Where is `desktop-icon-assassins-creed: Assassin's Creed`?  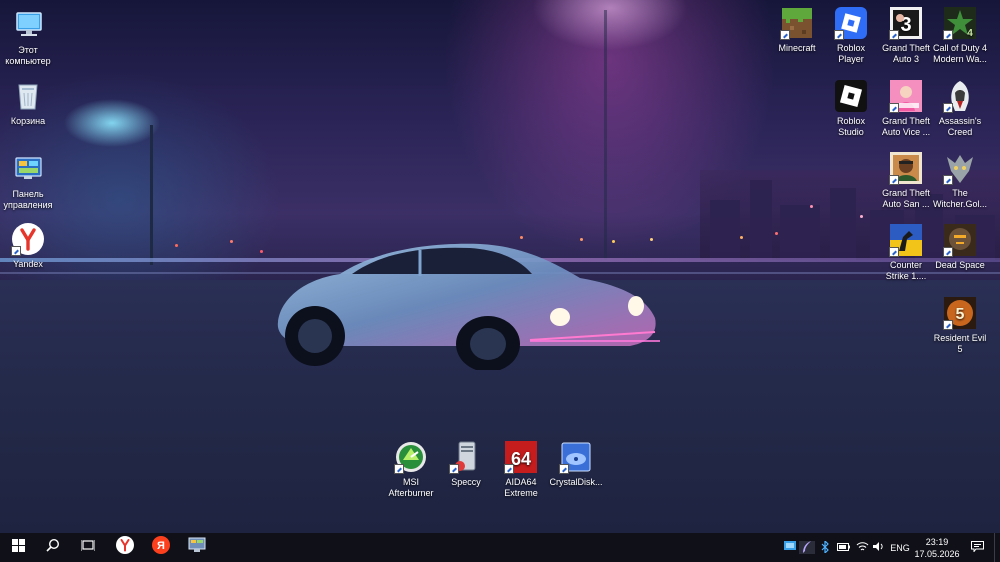
desktop-icon-assassins-creed: Assassin's Creed is located at coordinates (960, 108).